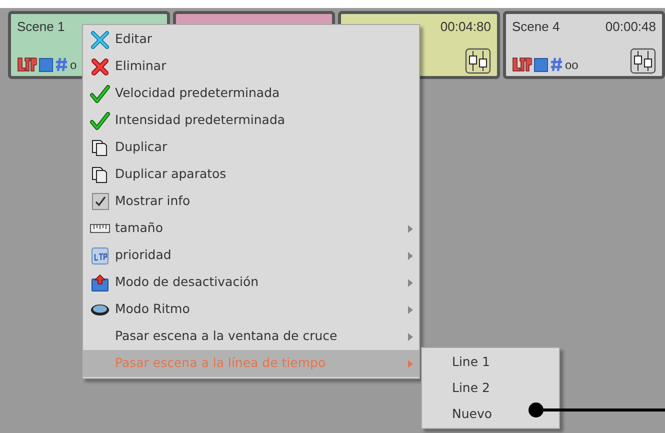  Describe the element at coordinates (251, 120) in the screenshot. I see `menu-item: Intensidad predeterminada` at that location.